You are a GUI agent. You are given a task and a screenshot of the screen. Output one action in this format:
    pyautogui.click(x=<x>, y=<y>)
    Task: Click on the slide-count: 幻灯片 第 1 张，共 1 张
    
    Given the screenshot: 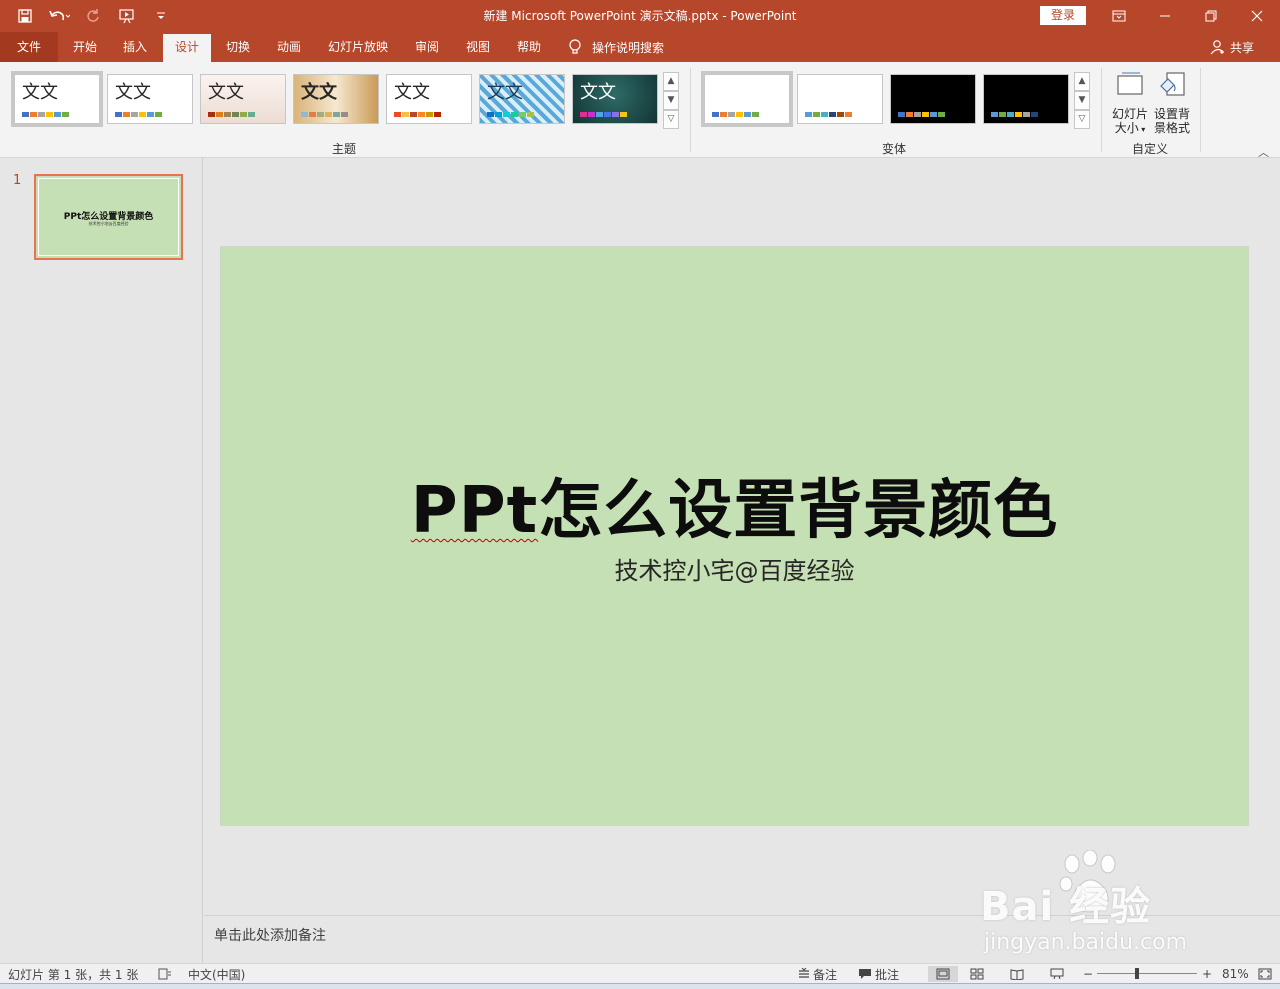 What is the action you would take?
    pyautogui.click(x=73, y=974)
    